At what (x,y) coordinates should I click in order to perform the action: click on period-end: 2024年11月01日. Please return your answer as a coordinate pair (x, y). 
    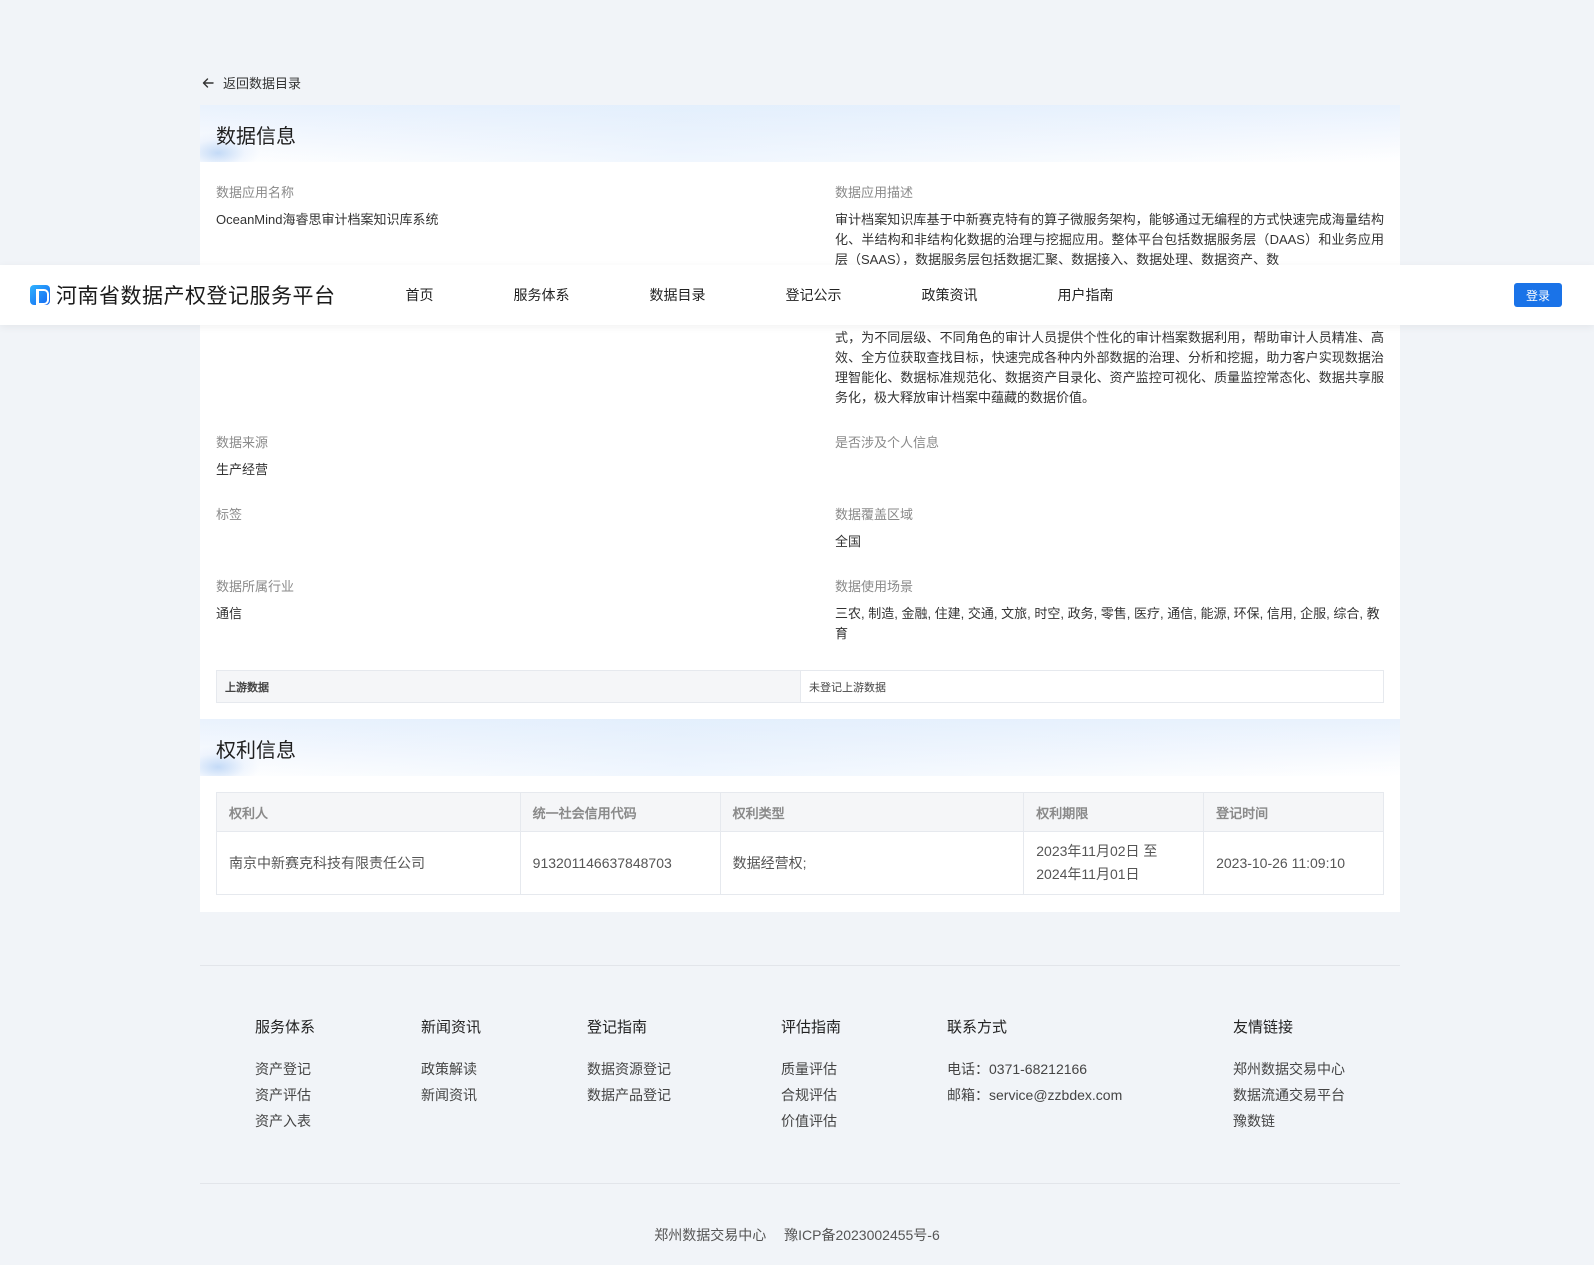
    Looking at the image, I should click on (1088, 874).